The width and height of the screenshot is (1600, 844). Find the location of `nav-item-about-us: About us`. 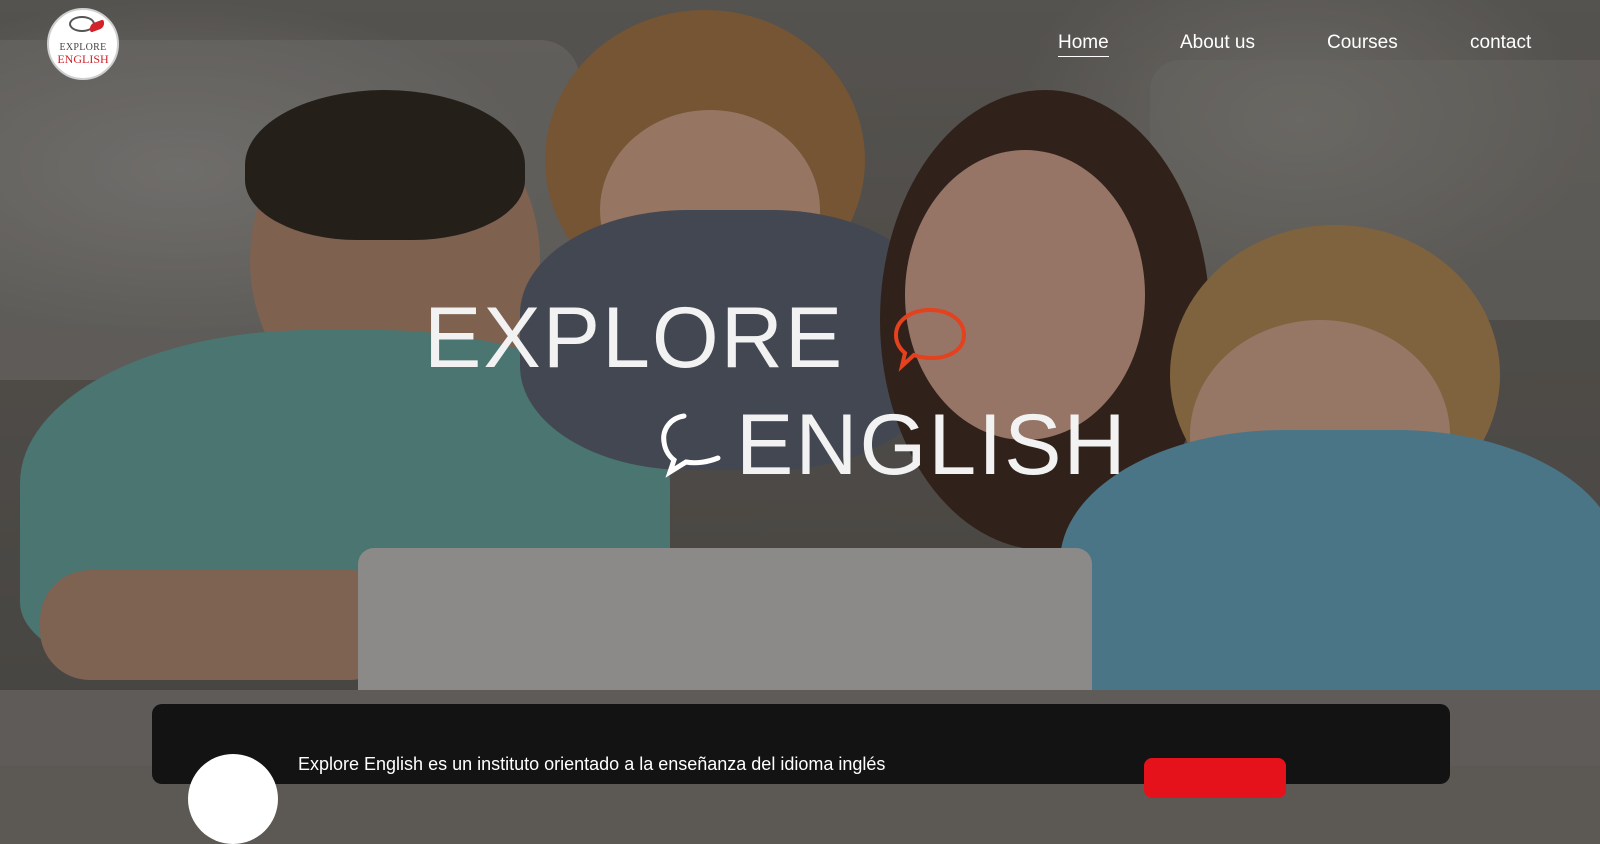

nav-item-about-us: About us is located at coordinates (1217, 43).